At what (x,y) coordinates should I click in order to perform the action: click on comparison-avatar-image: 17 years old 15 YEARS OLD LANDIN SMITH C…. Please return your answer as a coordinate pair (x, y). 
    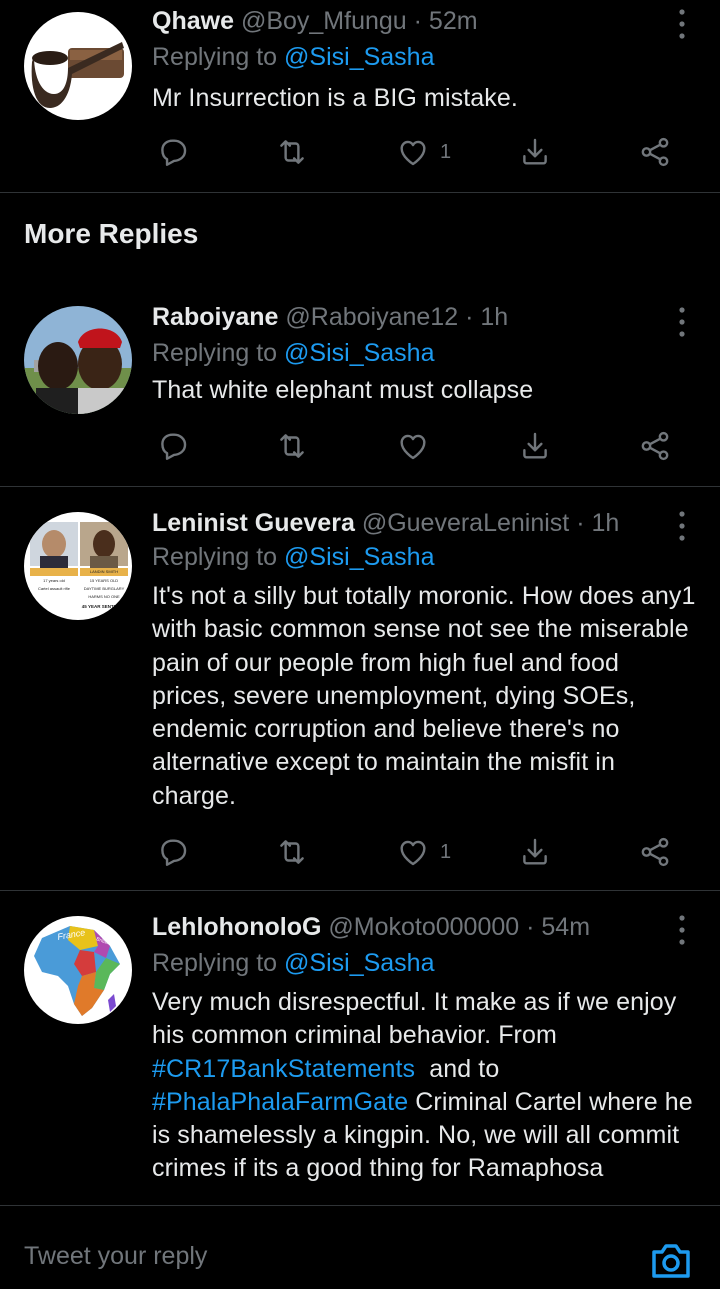
    Looking at the image, I should click on (78, 566).